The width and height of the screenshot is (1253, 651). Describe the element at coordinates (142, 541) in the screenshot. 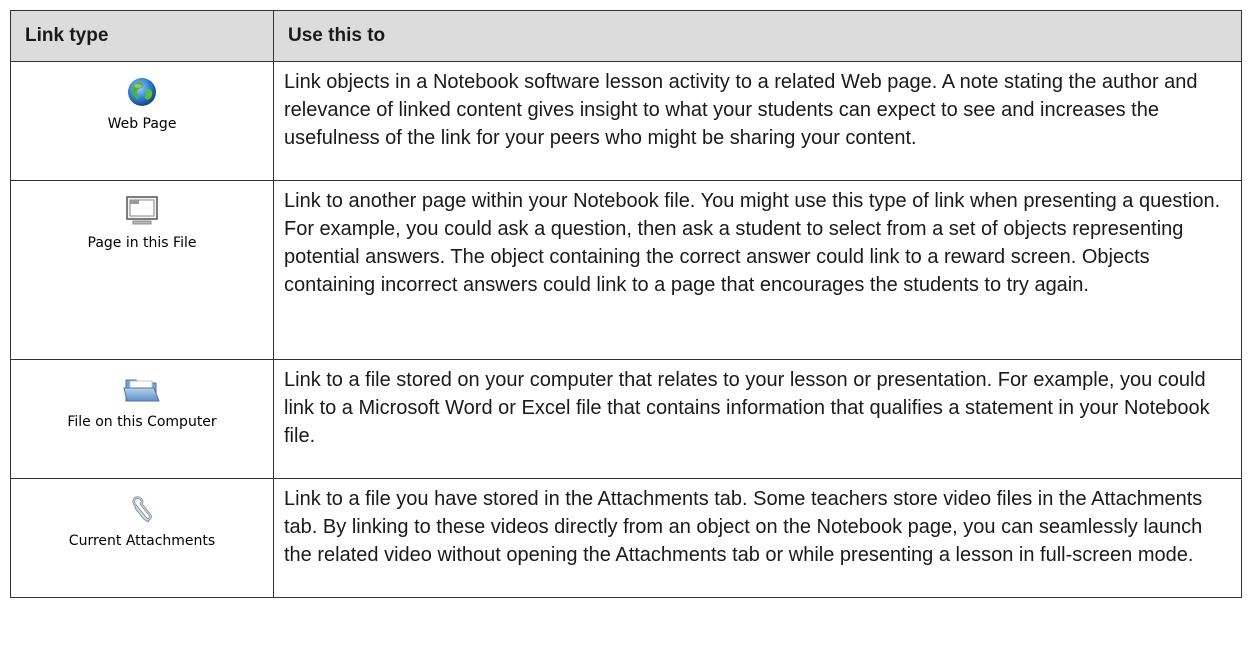

I see `link-type-label: Current Attachments` at that location.